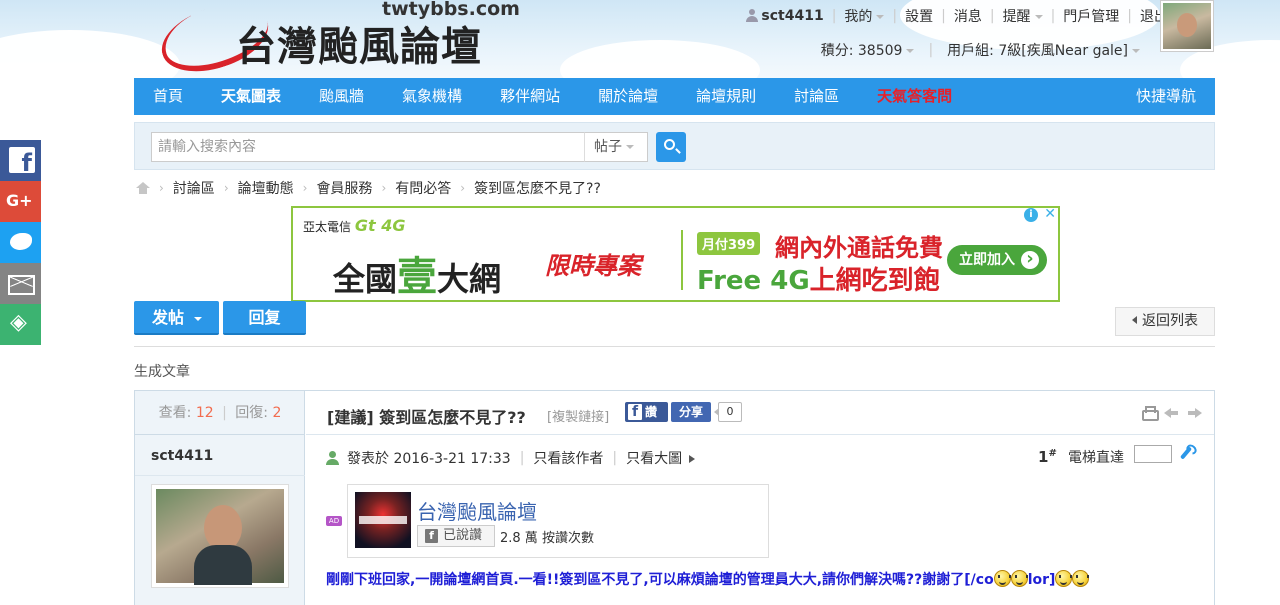 Image resolution: width=1280 pixels, height=605 pixels. Describe the element at coordinates (162, 371) in the screenshot. I see `generate-article-link: 生成文章` at that location.